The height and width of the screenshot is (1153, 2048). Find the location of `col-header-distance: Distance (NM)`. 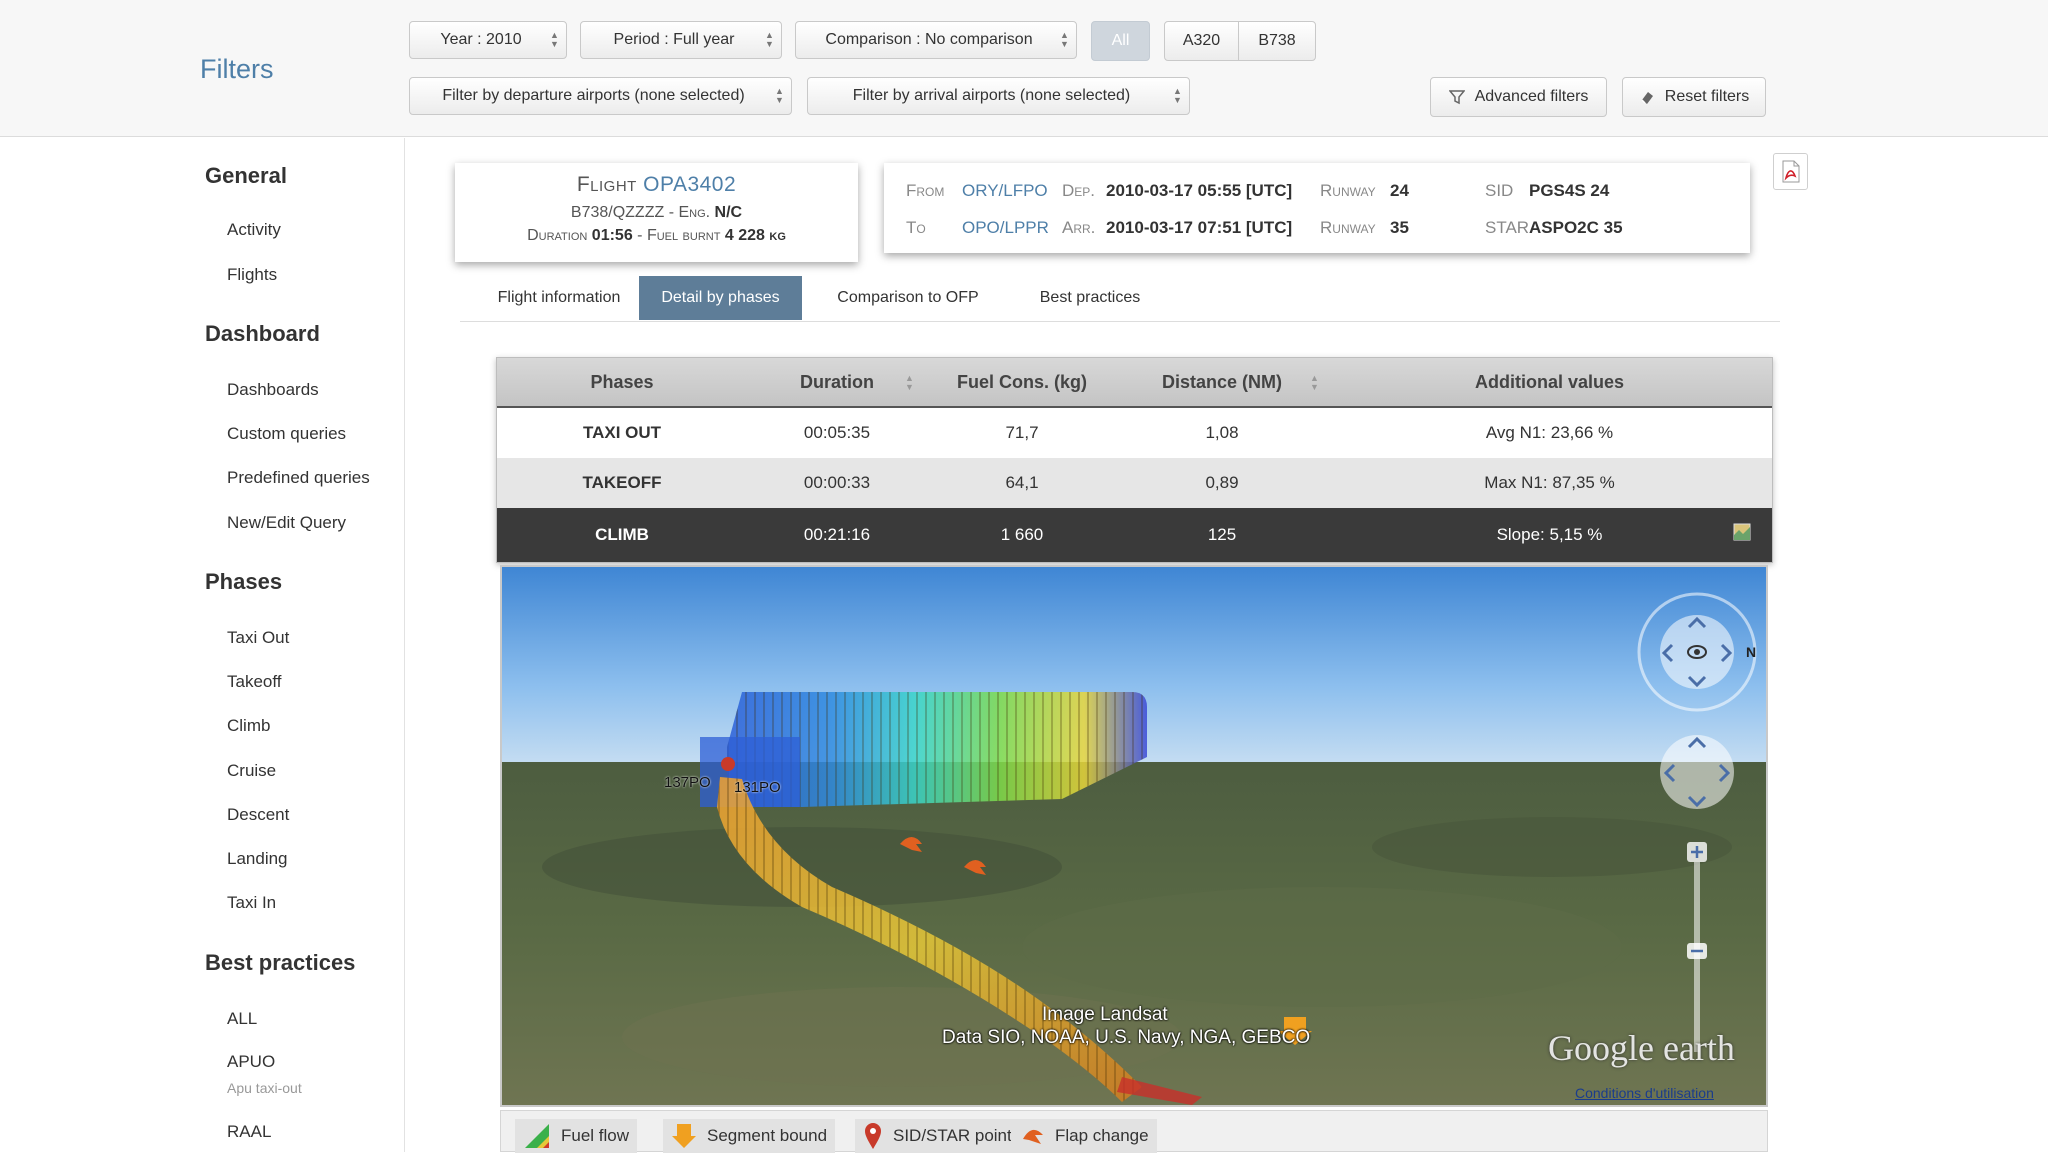

col-header-distance: Distance (NM) is located at coordinates (1222, 382).